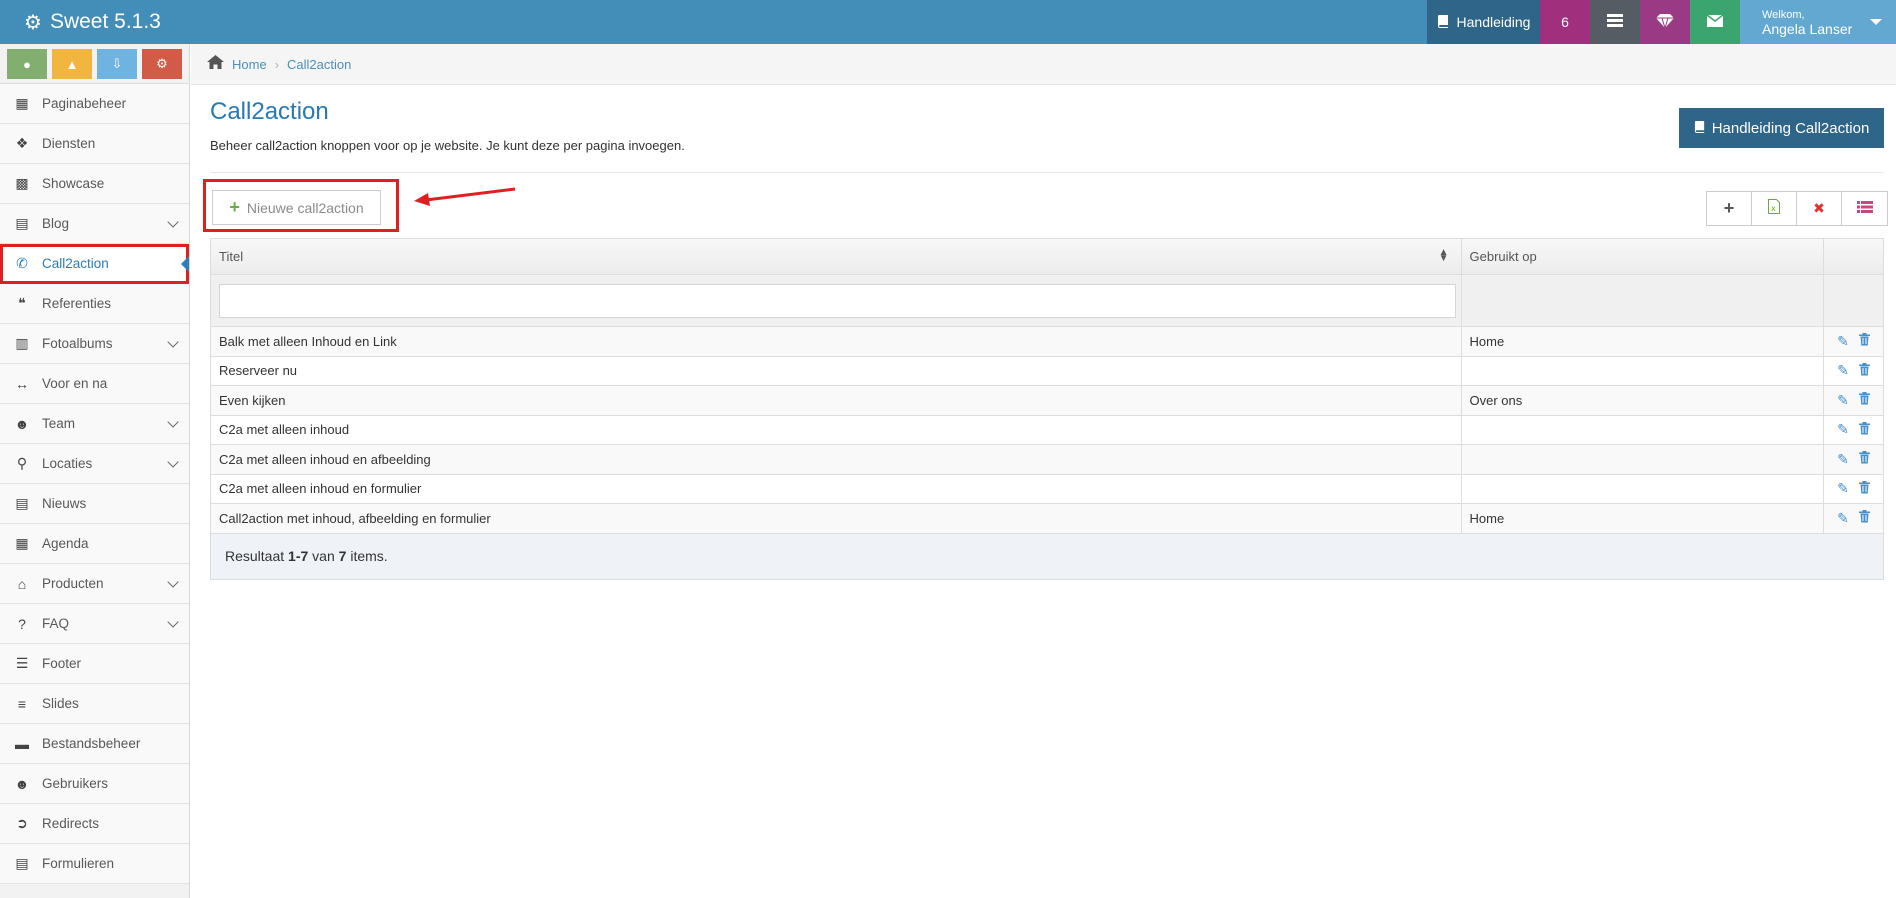  I want to click on sidebar-item-gebruikers: ☻ Gebruikers, so click(94, 784).